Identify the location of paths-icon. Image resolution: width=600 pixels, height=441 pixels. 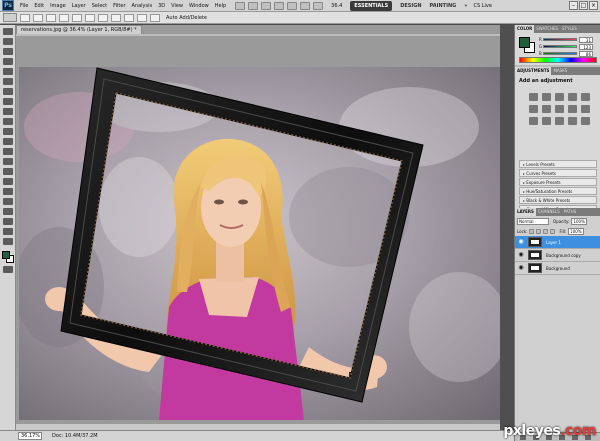
(38, 17).